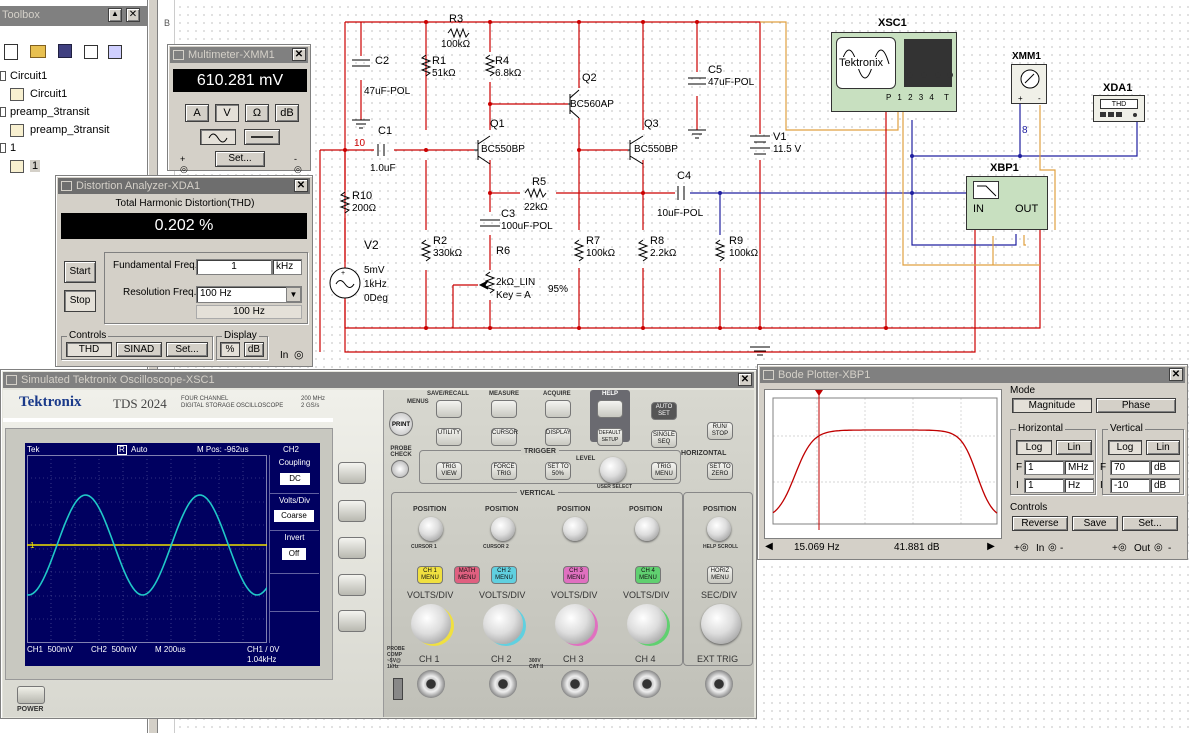 The image size is (1189, 733). Describe the element at coordinates (227, 113) in the screenshot. I see `multimeter-volts-button: V` at that location.